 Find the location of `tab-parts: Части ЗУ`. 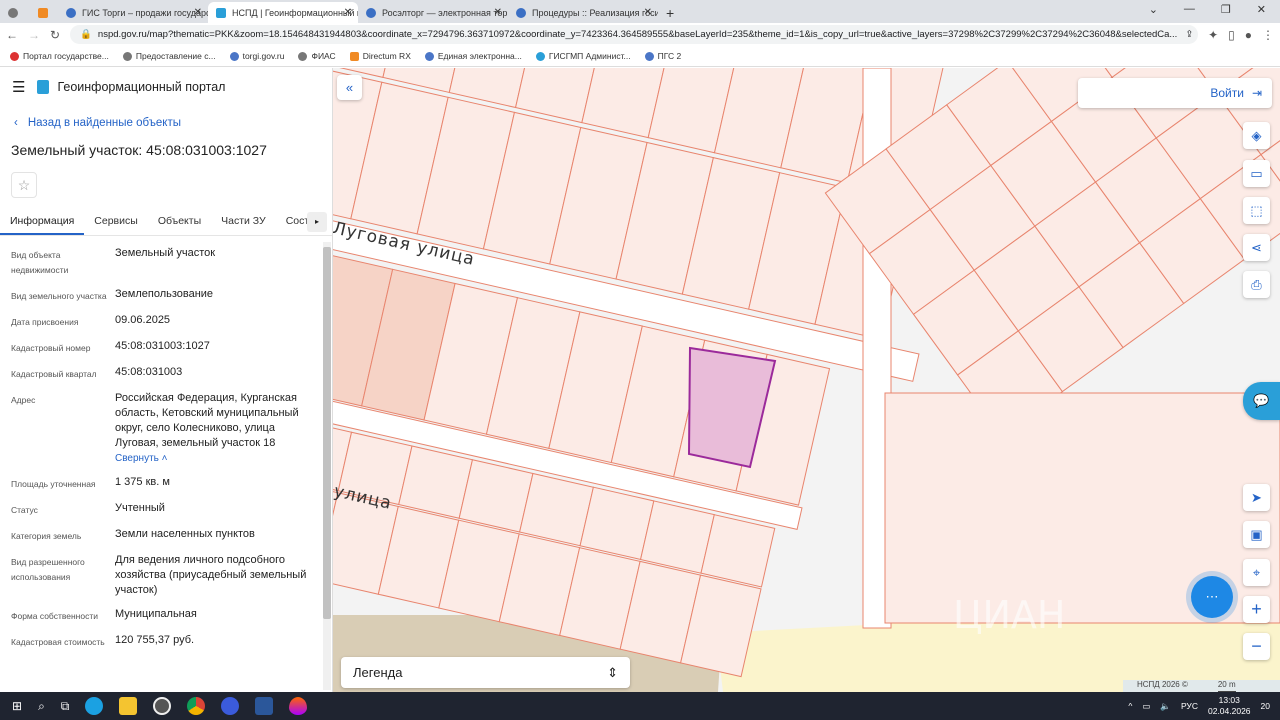

tab-parts: Части ЗУ is located at coordinates (243, 222).